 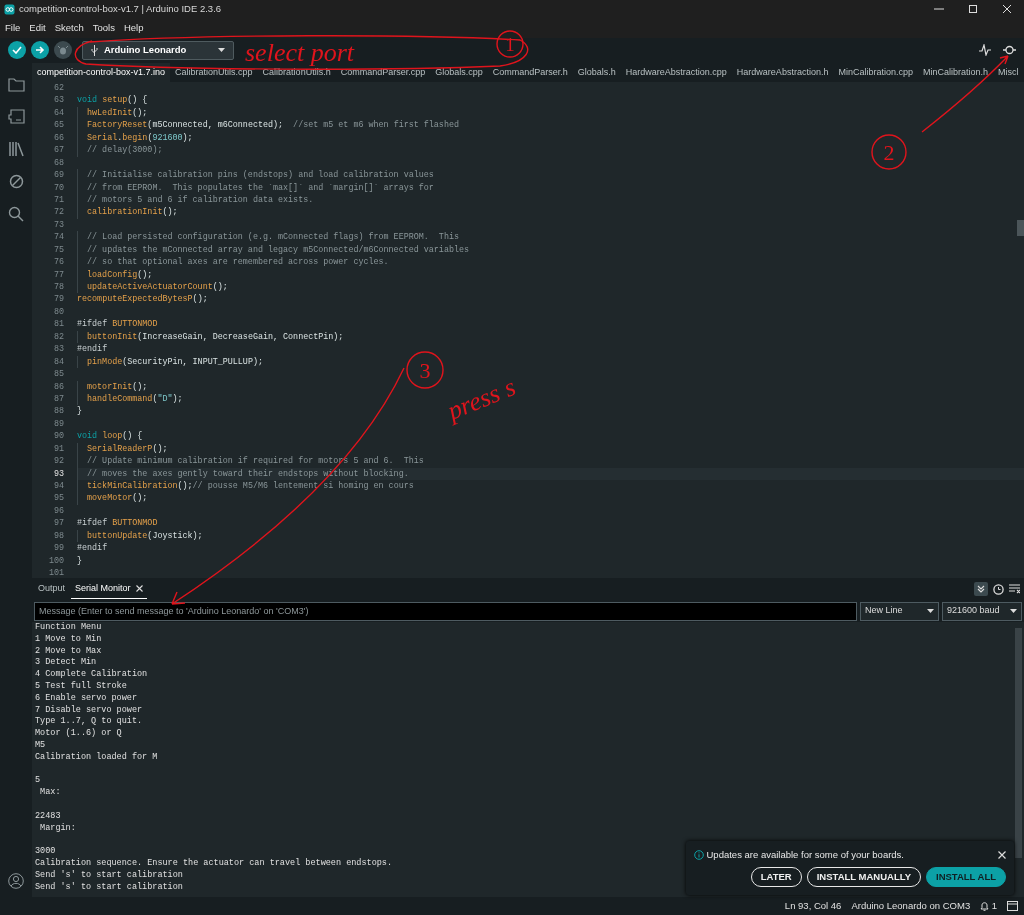 What do you see at coordinates (16, 149) in the screenshot?
I see `library-icon` at bounding box center [16, 149].